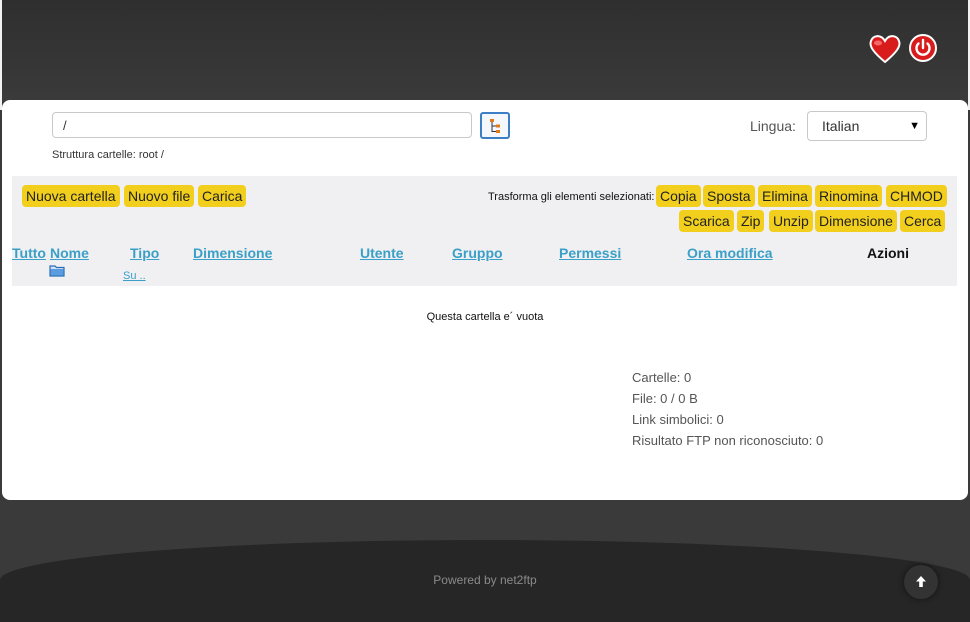 The width and height of the screenshot is (970, 622). What do you see at coordinates (923, 221) in the screenshot?
I see `search-button: Cerca` at bounding box center [923, 221].